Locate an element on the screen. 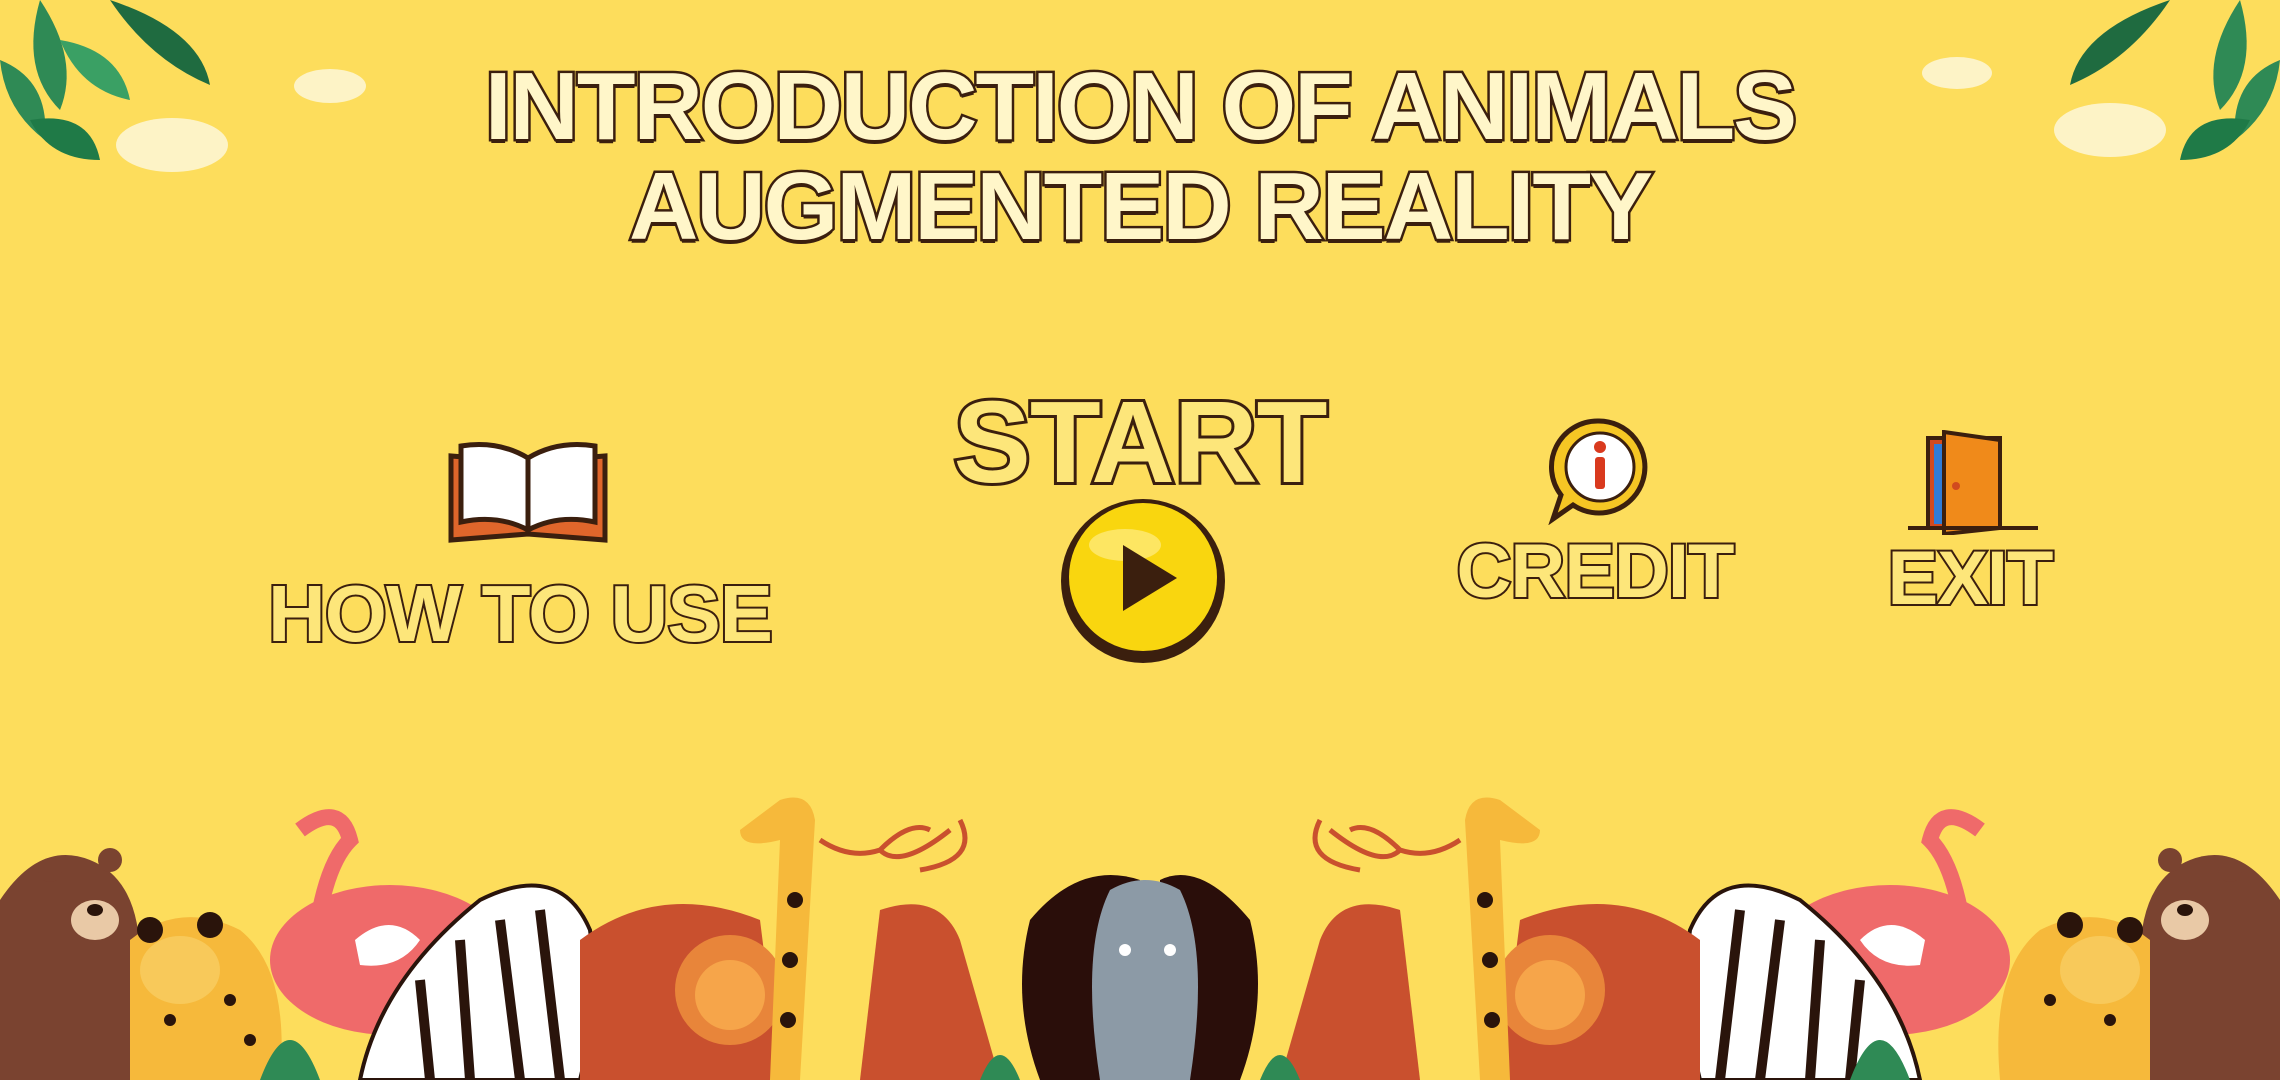 The image size is (2280, 1080). elephant-illustration is located at coordinates (1140, 977).